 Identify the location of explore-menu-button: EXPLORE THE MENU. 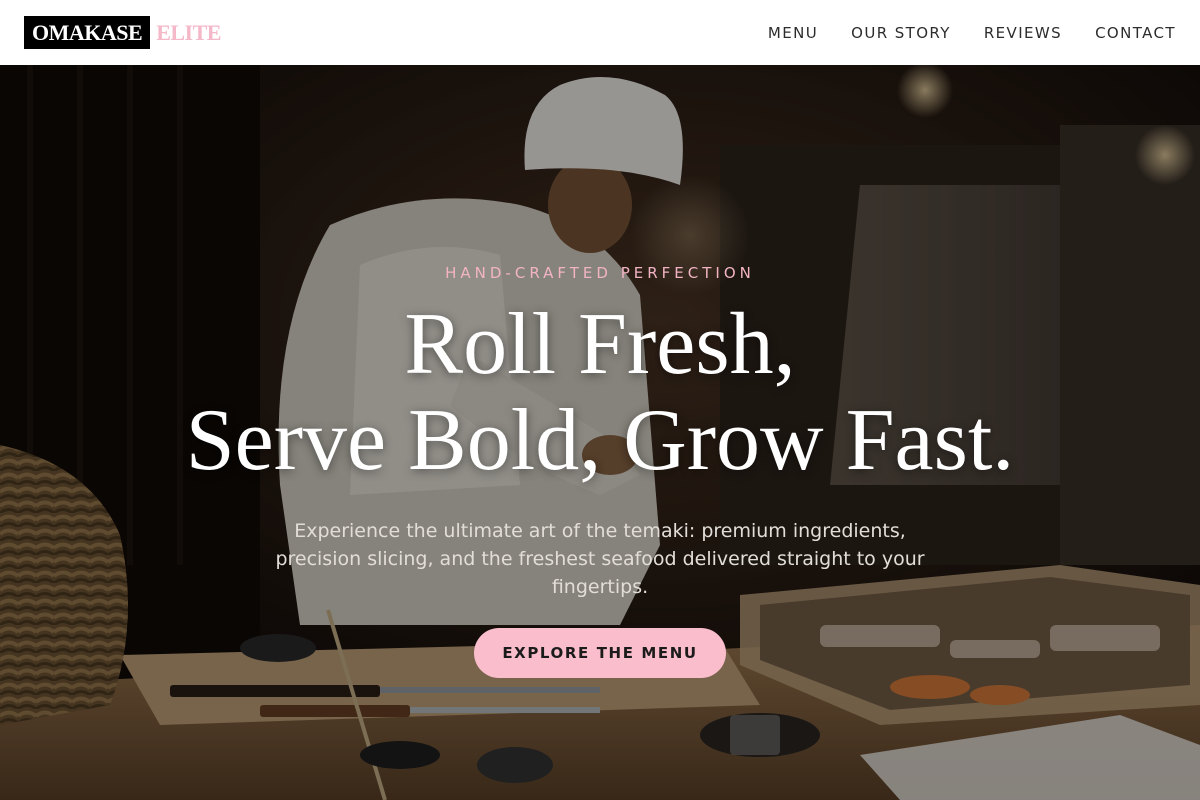
(600, 653).